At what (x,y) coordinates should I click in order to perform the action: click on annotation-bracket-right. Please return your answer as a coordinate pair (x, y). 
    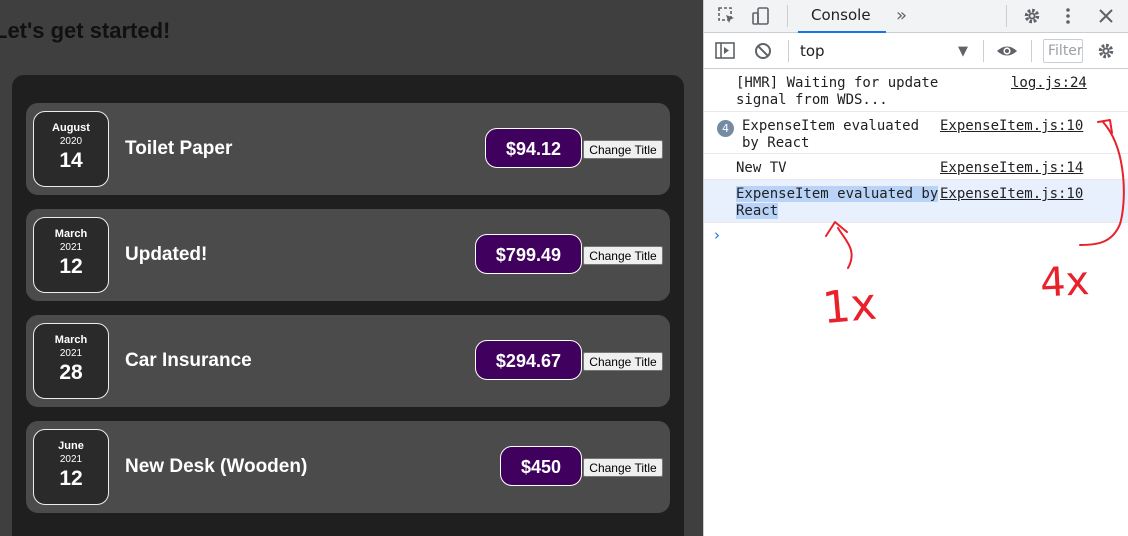
    Looking at the image, I should click on (1102, 182).